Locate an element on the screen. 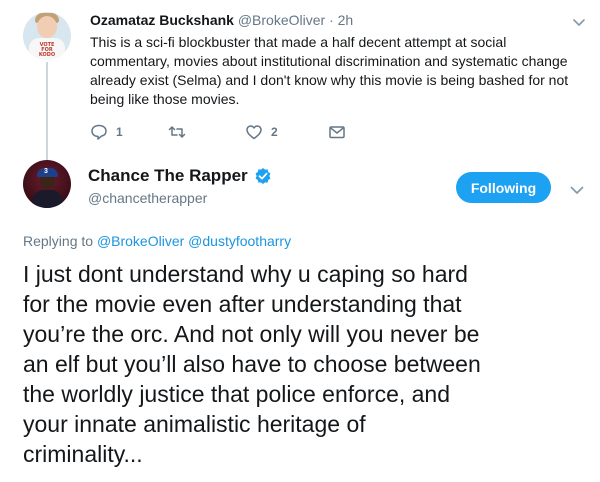 Image resolution: width=600 pixels, height=482 pixels. tweet-header: Ozamataz Buckshank @BrokeOliver · 2h is located at coordinates (221, 20).